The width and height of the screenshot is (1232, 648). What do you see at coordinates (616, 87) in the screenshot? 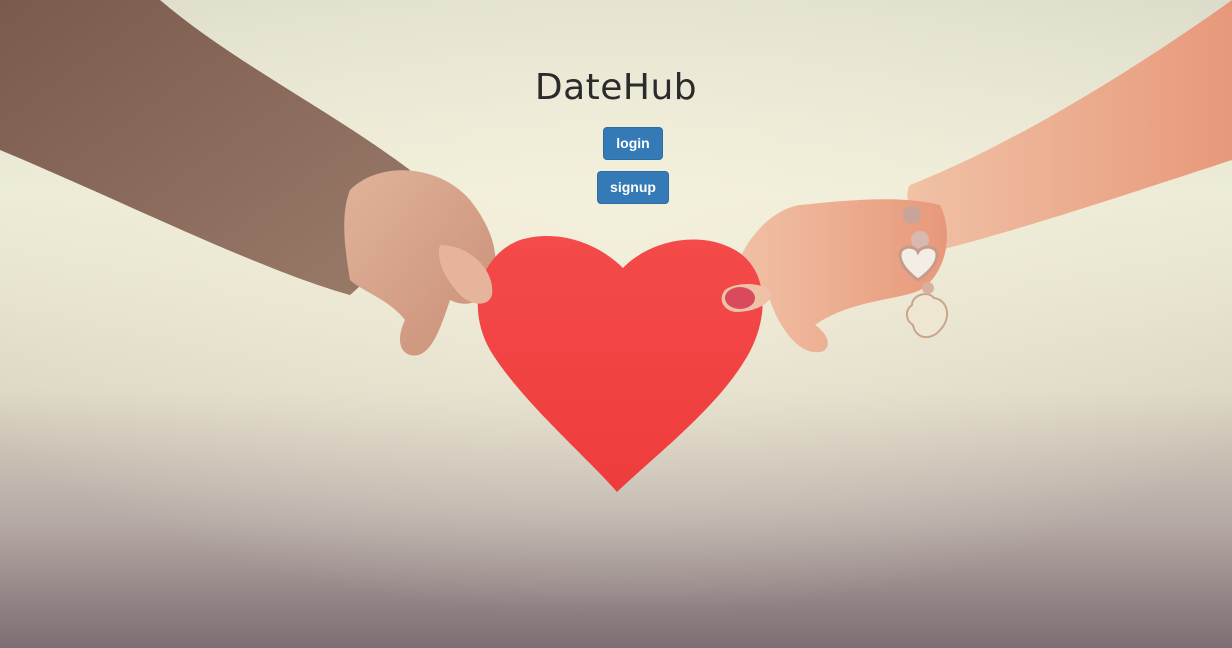
I see `page-title: DateHub` at bounding box center [616, 87].